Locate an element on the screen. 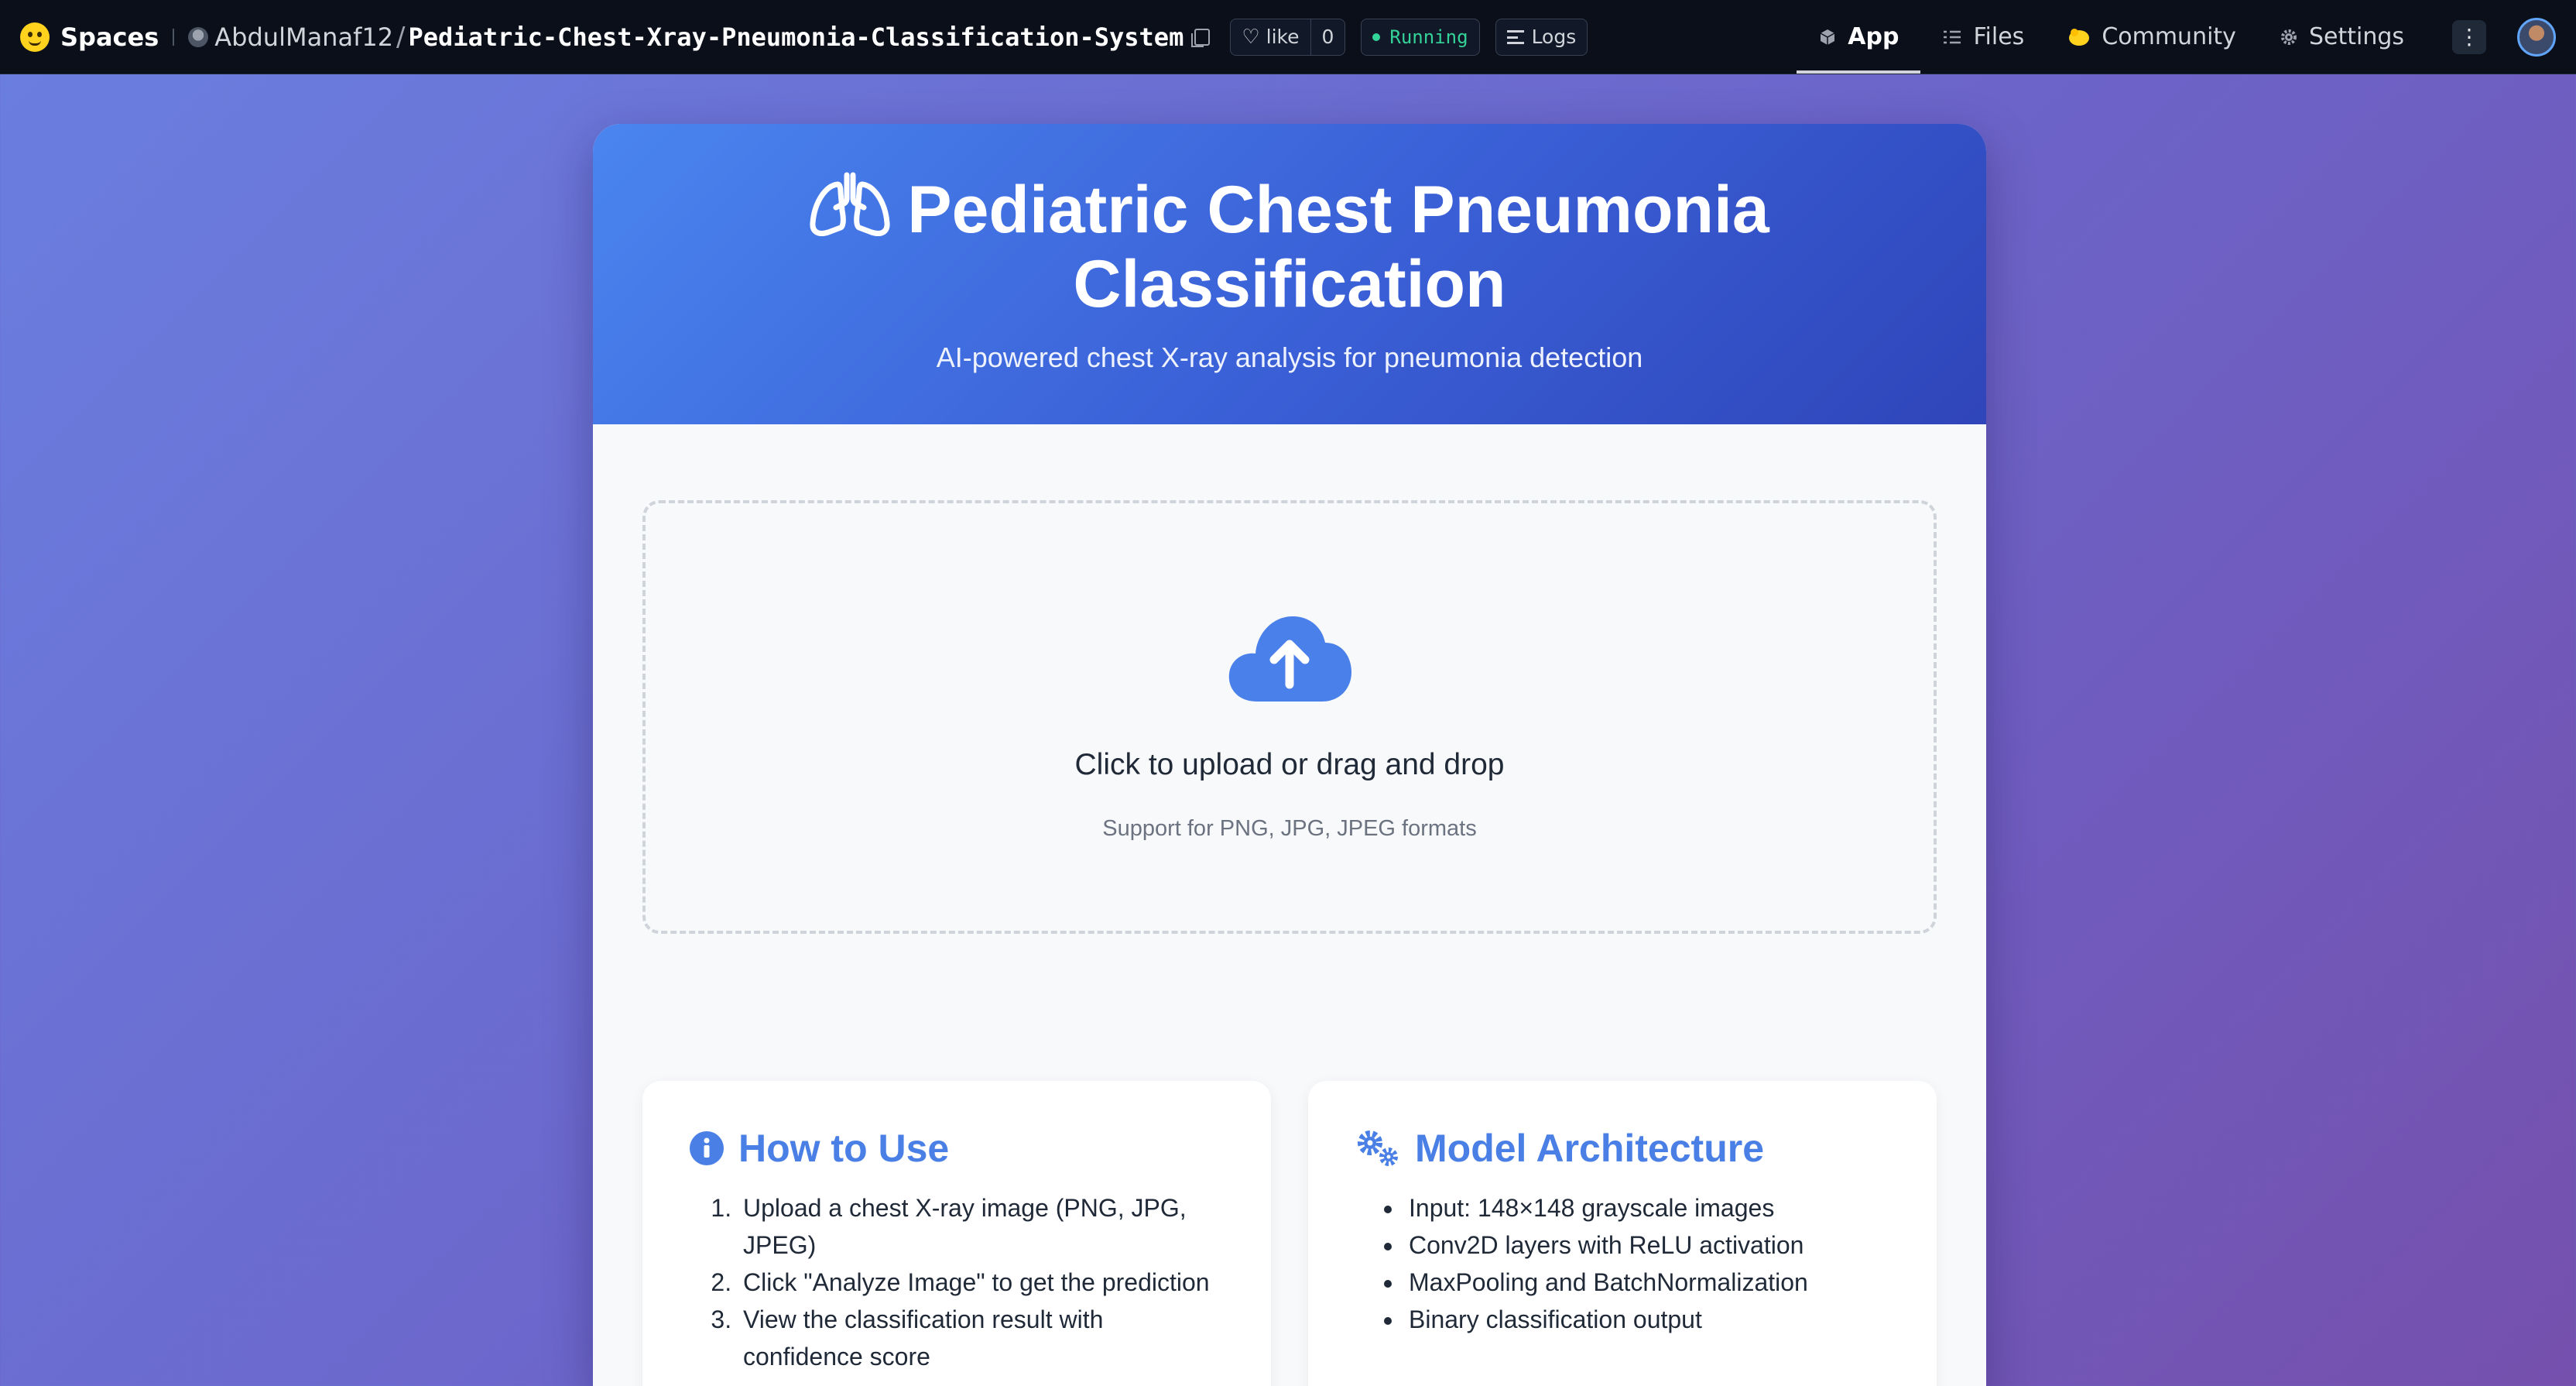 The height and width of the screenshot is (1386, 2576). tab-community: Community is located at coordinates (2152, 37).